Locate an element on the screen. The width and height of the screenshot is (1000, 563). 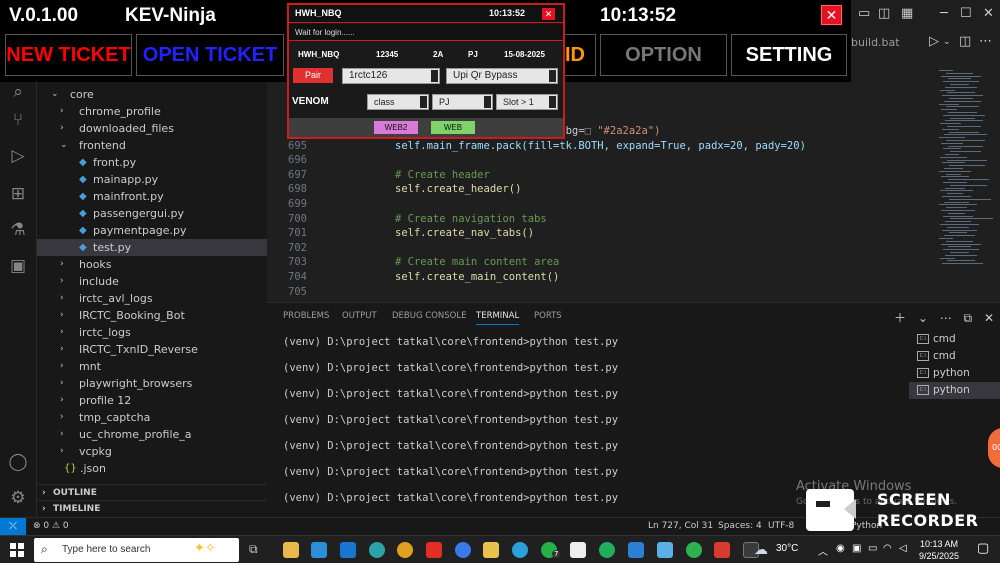
weather-temp: 30°C is located at coordinates (787, 548).